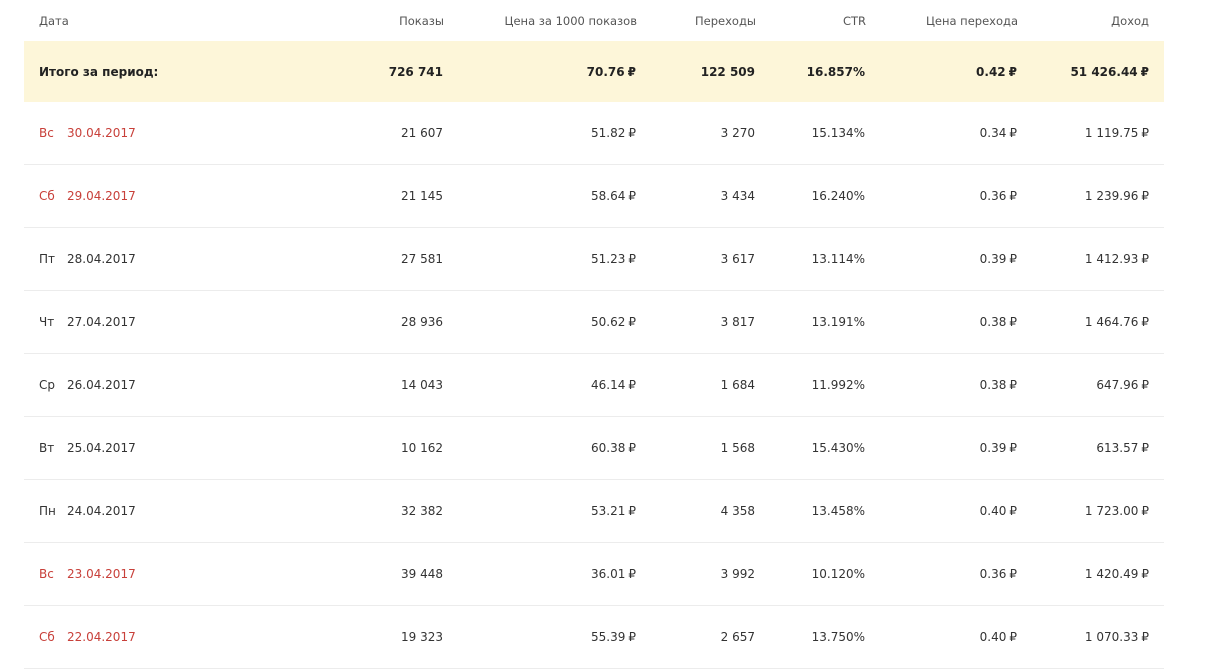 This screenshot has height=669, width=1212. I want to click on row-ctr: 10.120%, so click(811, 574).